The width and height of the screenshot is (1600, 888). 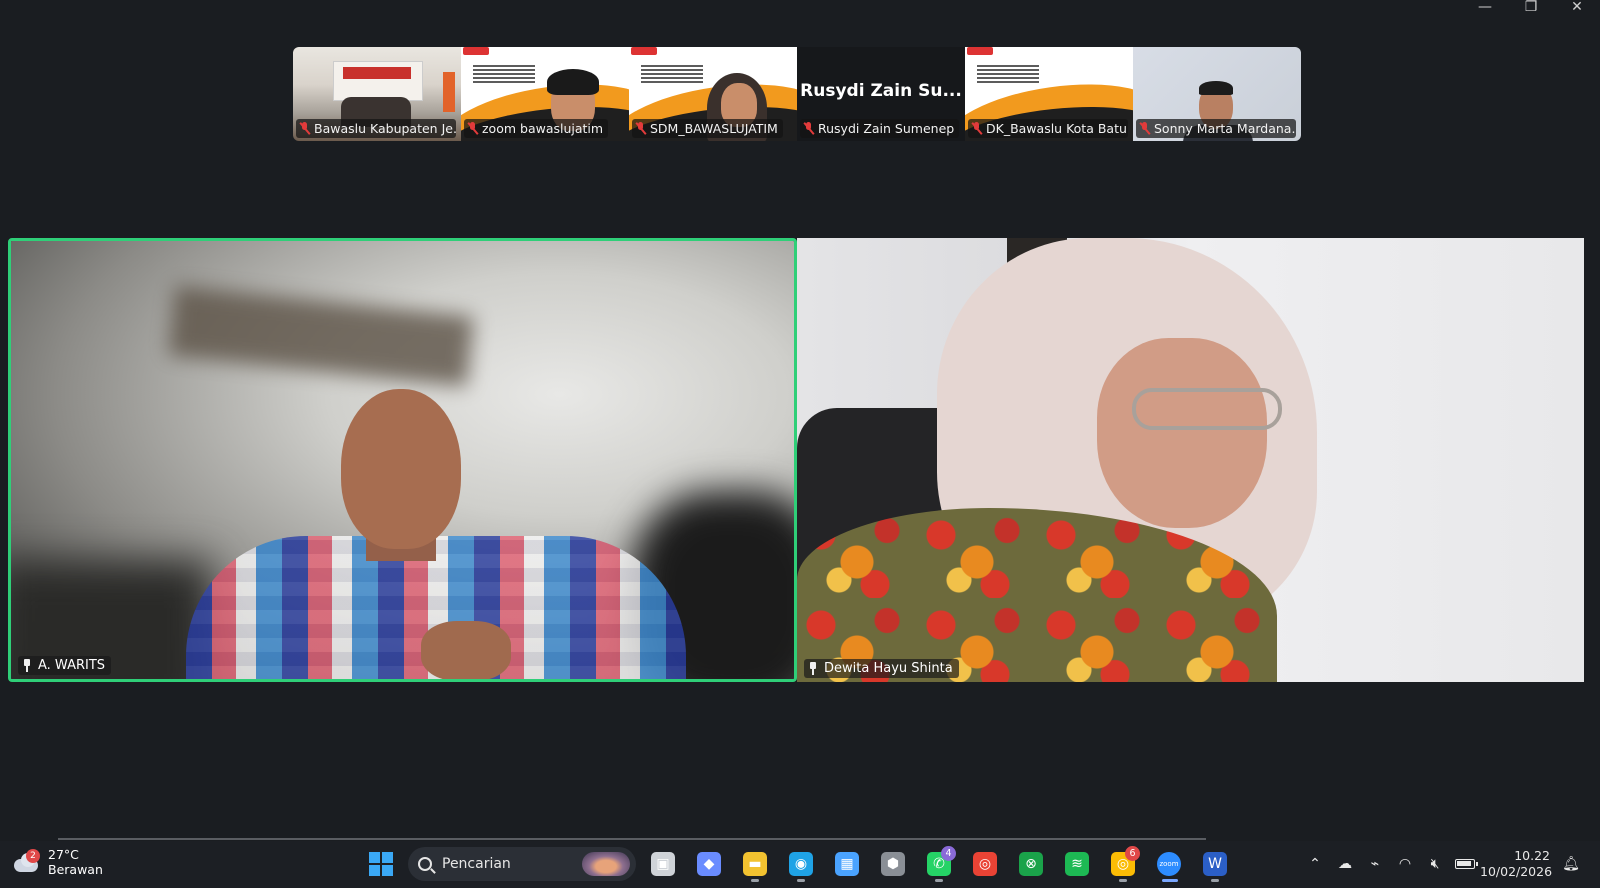 I want to click on participant-name-label: DK_Bawaslu Kota Batu, so click(x=1048, y=128).